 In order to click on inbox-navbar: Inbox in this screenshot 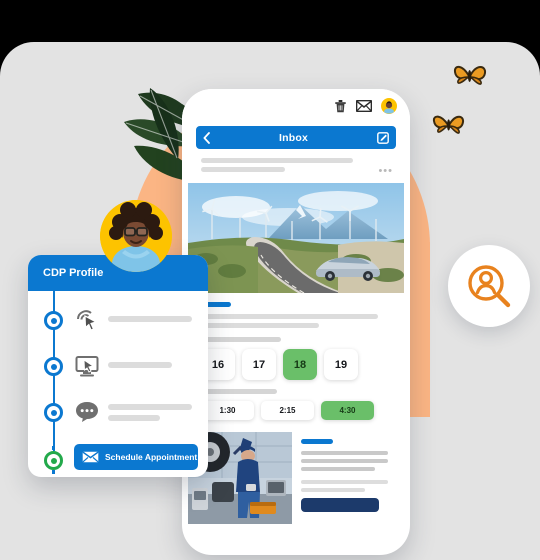, I will do `click(296, 137)`.